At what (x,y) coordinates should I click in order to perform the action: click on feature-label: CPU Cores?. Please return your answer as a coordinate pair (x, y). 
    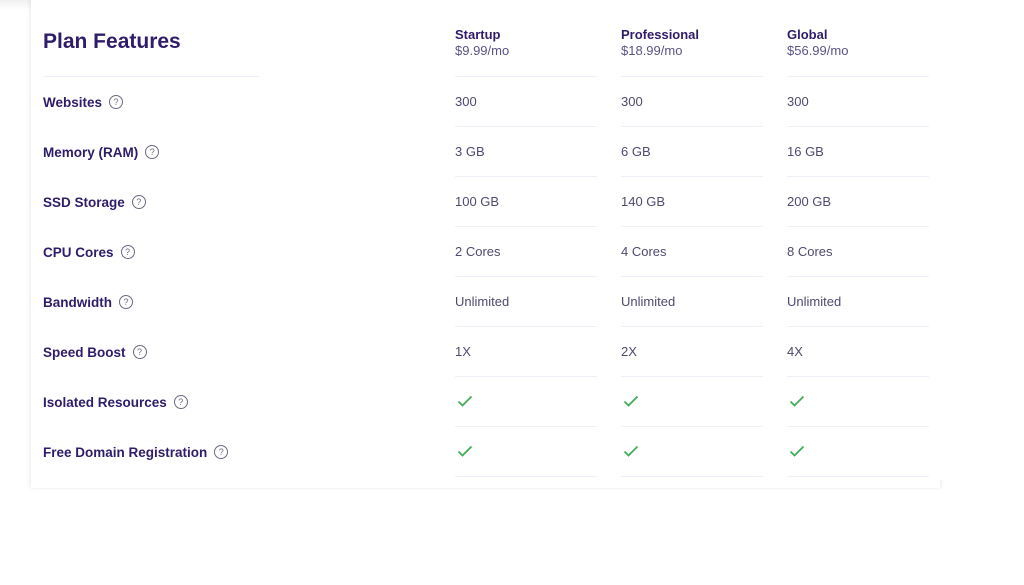
    Looking at the image, I should click on (89, 252).